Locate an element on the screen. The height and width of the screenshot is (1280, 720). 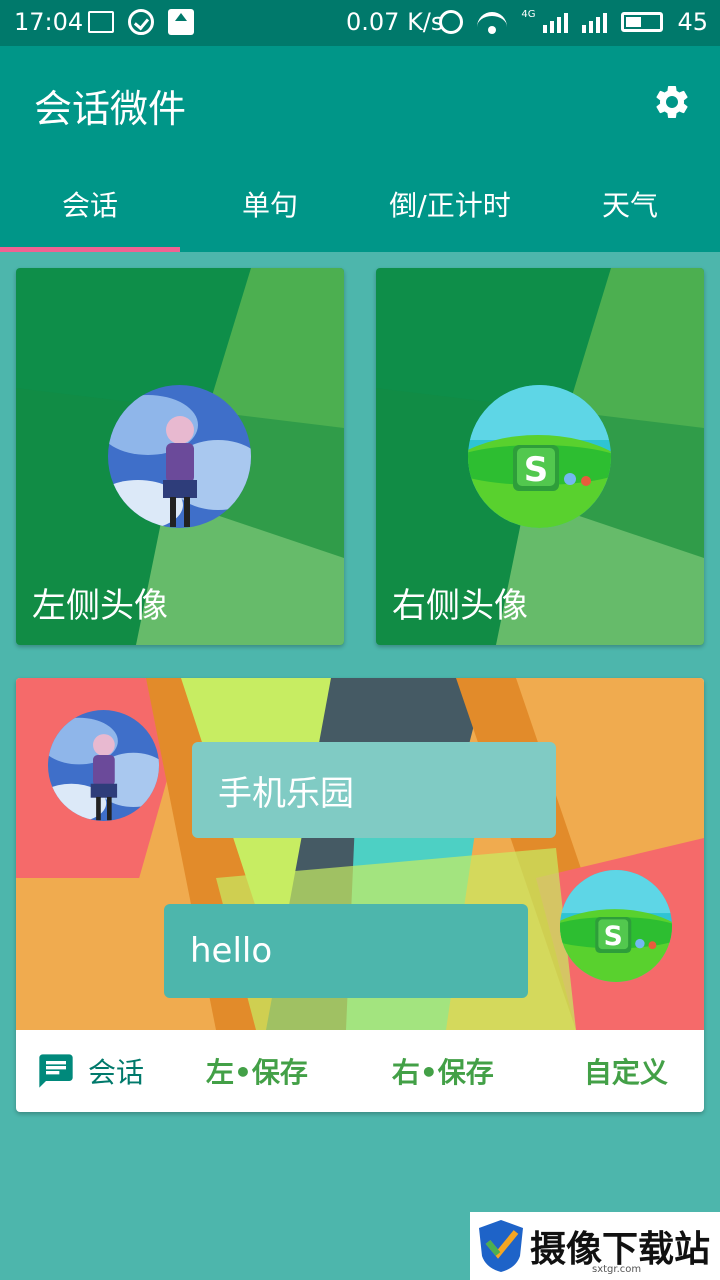
widget-action-bar: 会话 左•保存 右•保存 自定义 is located at coordinates (360, 1071).